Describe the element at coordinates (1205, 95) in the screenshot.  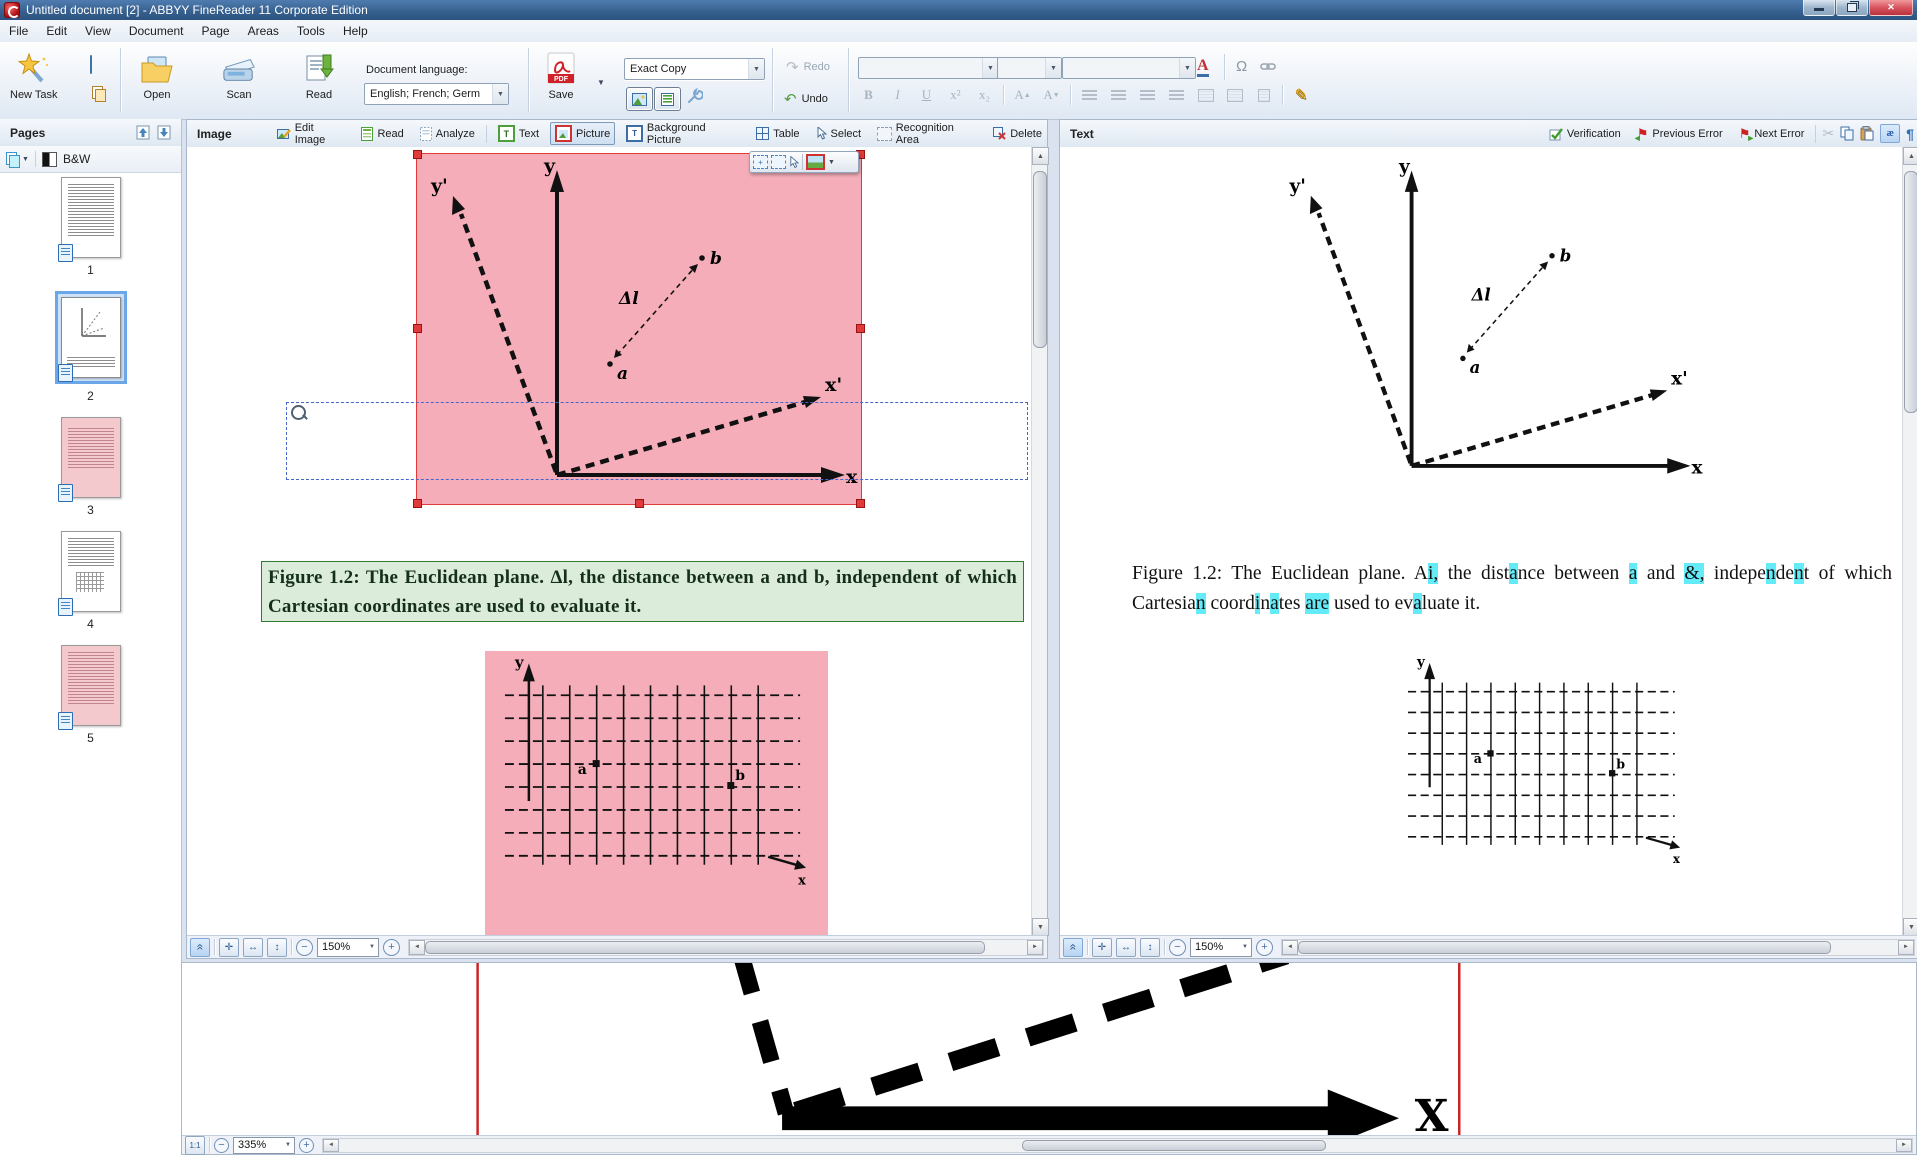
I see `line-spacing-button` at that location.